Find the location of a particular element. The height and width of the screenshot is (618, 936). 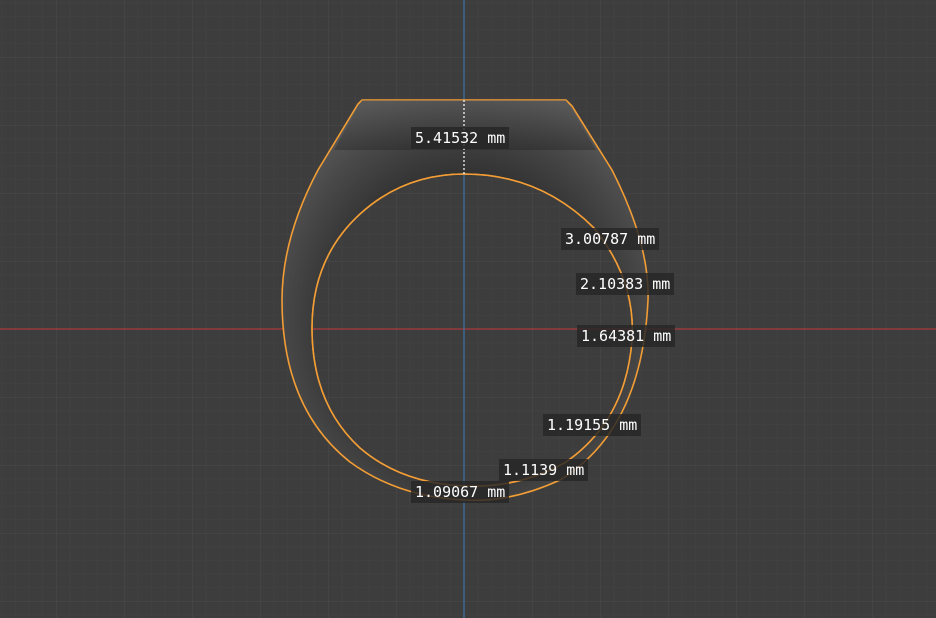

measure-label-1-19155: 1.19155 mm is located at coordinates (592, 425).